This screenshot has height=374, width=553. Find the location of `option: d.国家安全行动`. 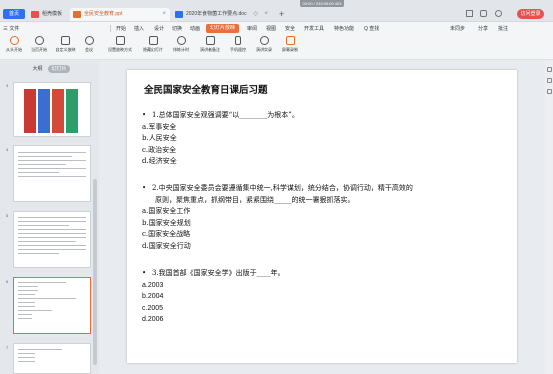

option: d.国家安全行动 is located at coordinates (166, 245).